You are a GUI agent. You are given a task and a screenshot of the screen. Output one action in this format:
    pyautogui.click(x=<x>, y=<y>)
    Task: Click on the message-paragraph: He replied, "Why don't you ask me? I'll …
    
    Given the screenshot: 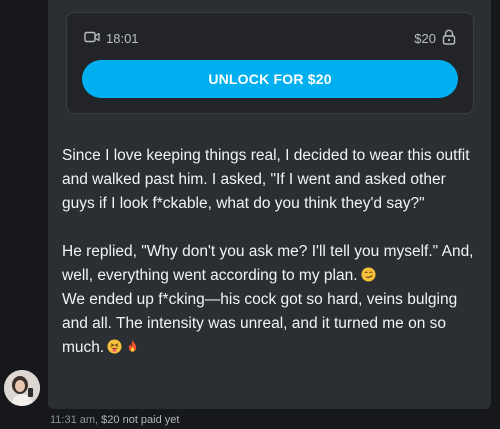 What is the action you would take?
    pyautogui.click(x=268, y=263)
    